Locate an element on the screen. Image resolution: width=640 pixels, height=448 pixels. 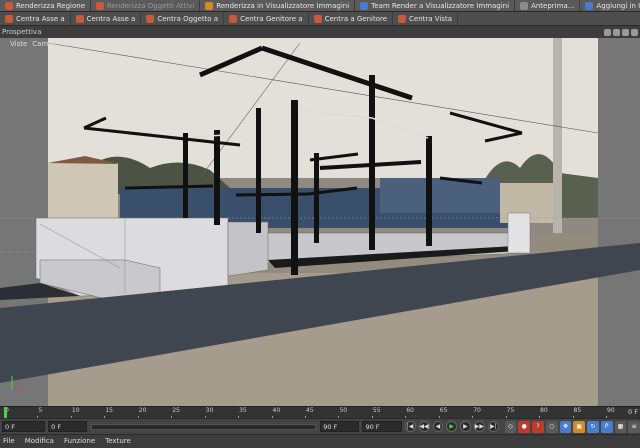
play-icon: ▶ is located at coordinates (452, 426).